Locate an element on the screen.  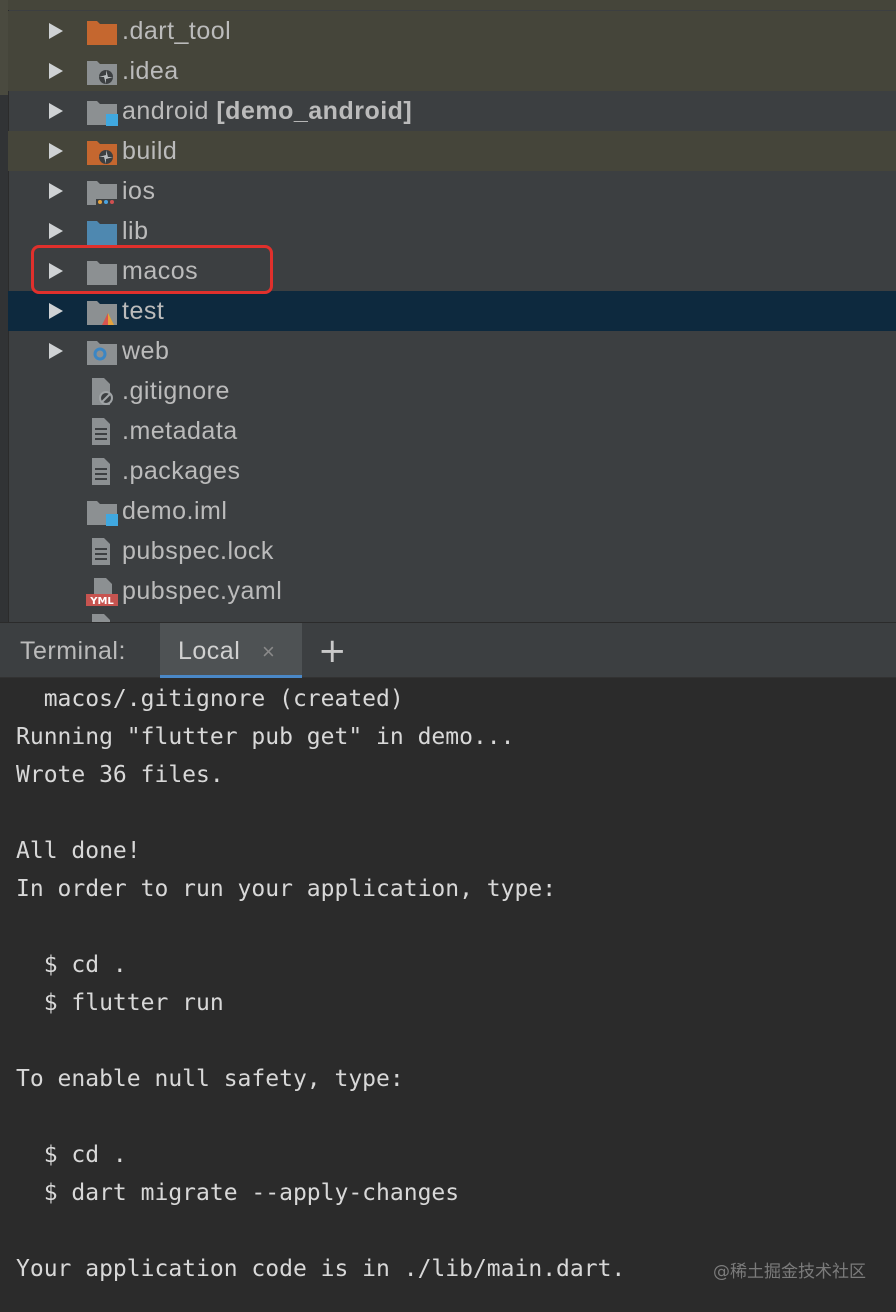
tree-item-label: .metadata is located at coordinates (180, 431).